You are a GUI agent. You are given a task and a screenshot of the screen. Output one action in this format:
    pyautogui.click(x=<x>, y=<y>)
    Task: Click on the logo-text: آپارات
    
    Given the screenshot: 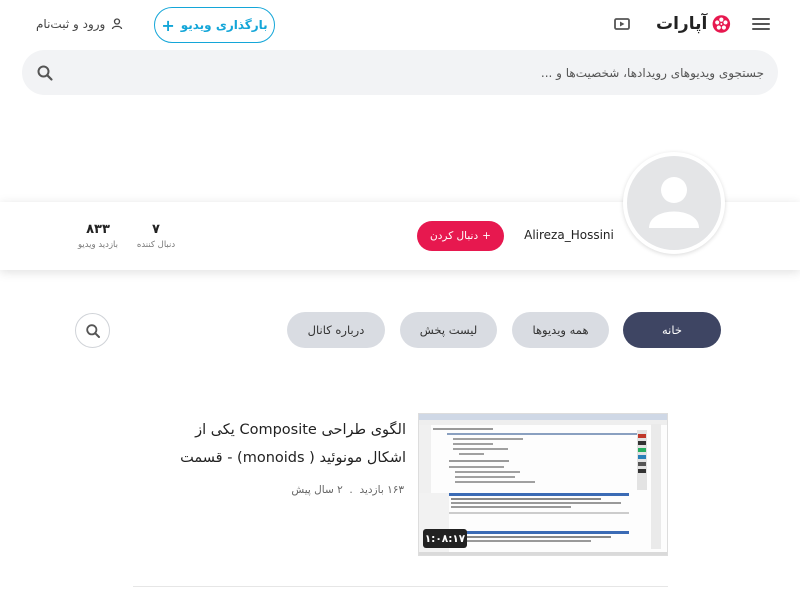 What is the action you would take?
    pyautogui.click(x=682, y=24)
    